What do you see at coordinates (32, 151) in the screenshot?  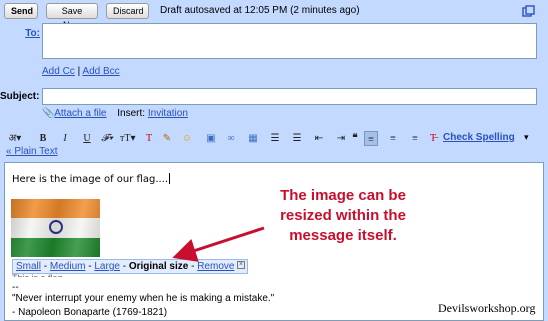 I see `plain-text-link: « Plain Text` at bounding box center [32, 151].